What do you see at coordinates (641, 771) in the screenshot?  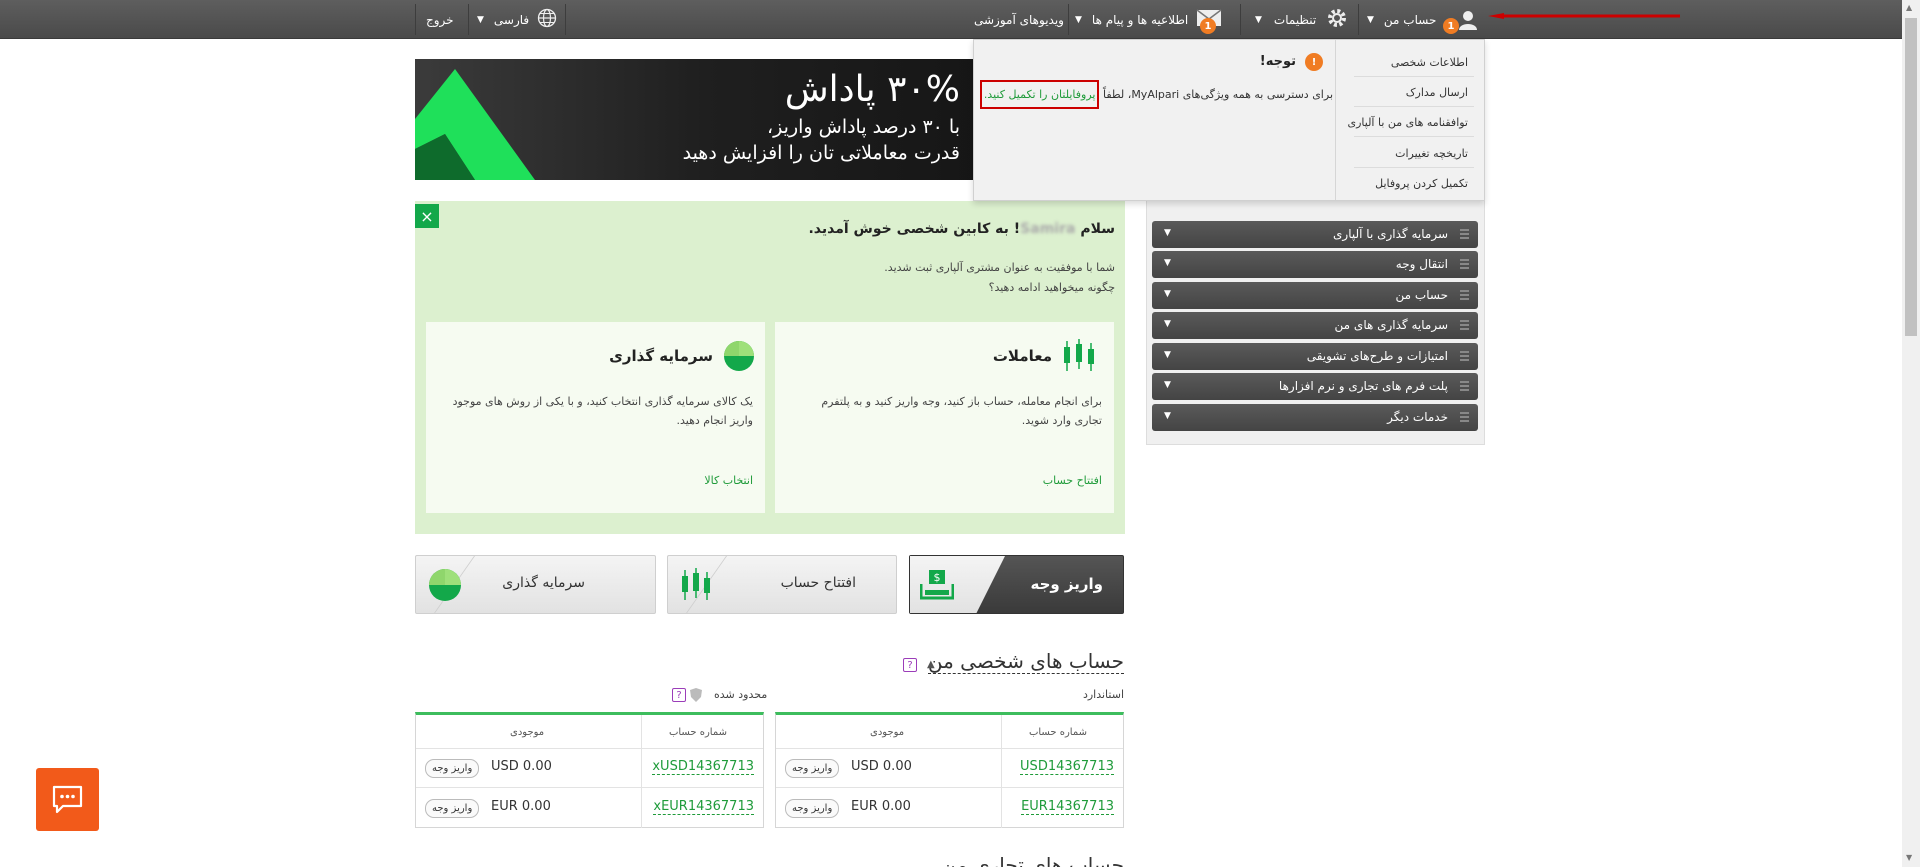 I see `column-divider` at bounding box center [641, 771].